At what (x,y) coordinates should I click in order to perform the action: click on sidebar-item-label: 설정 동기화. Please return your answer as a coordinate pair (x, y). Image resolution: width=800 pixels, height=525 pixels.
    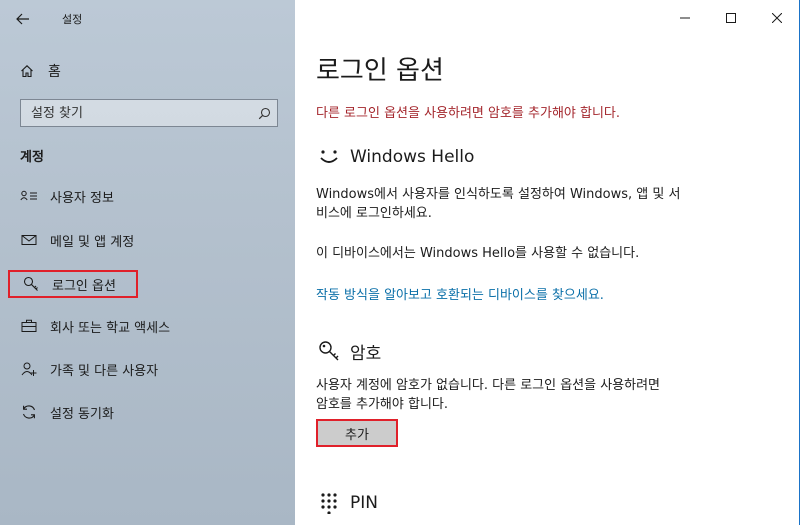
    Looking at the image, I should click on (82, 414).